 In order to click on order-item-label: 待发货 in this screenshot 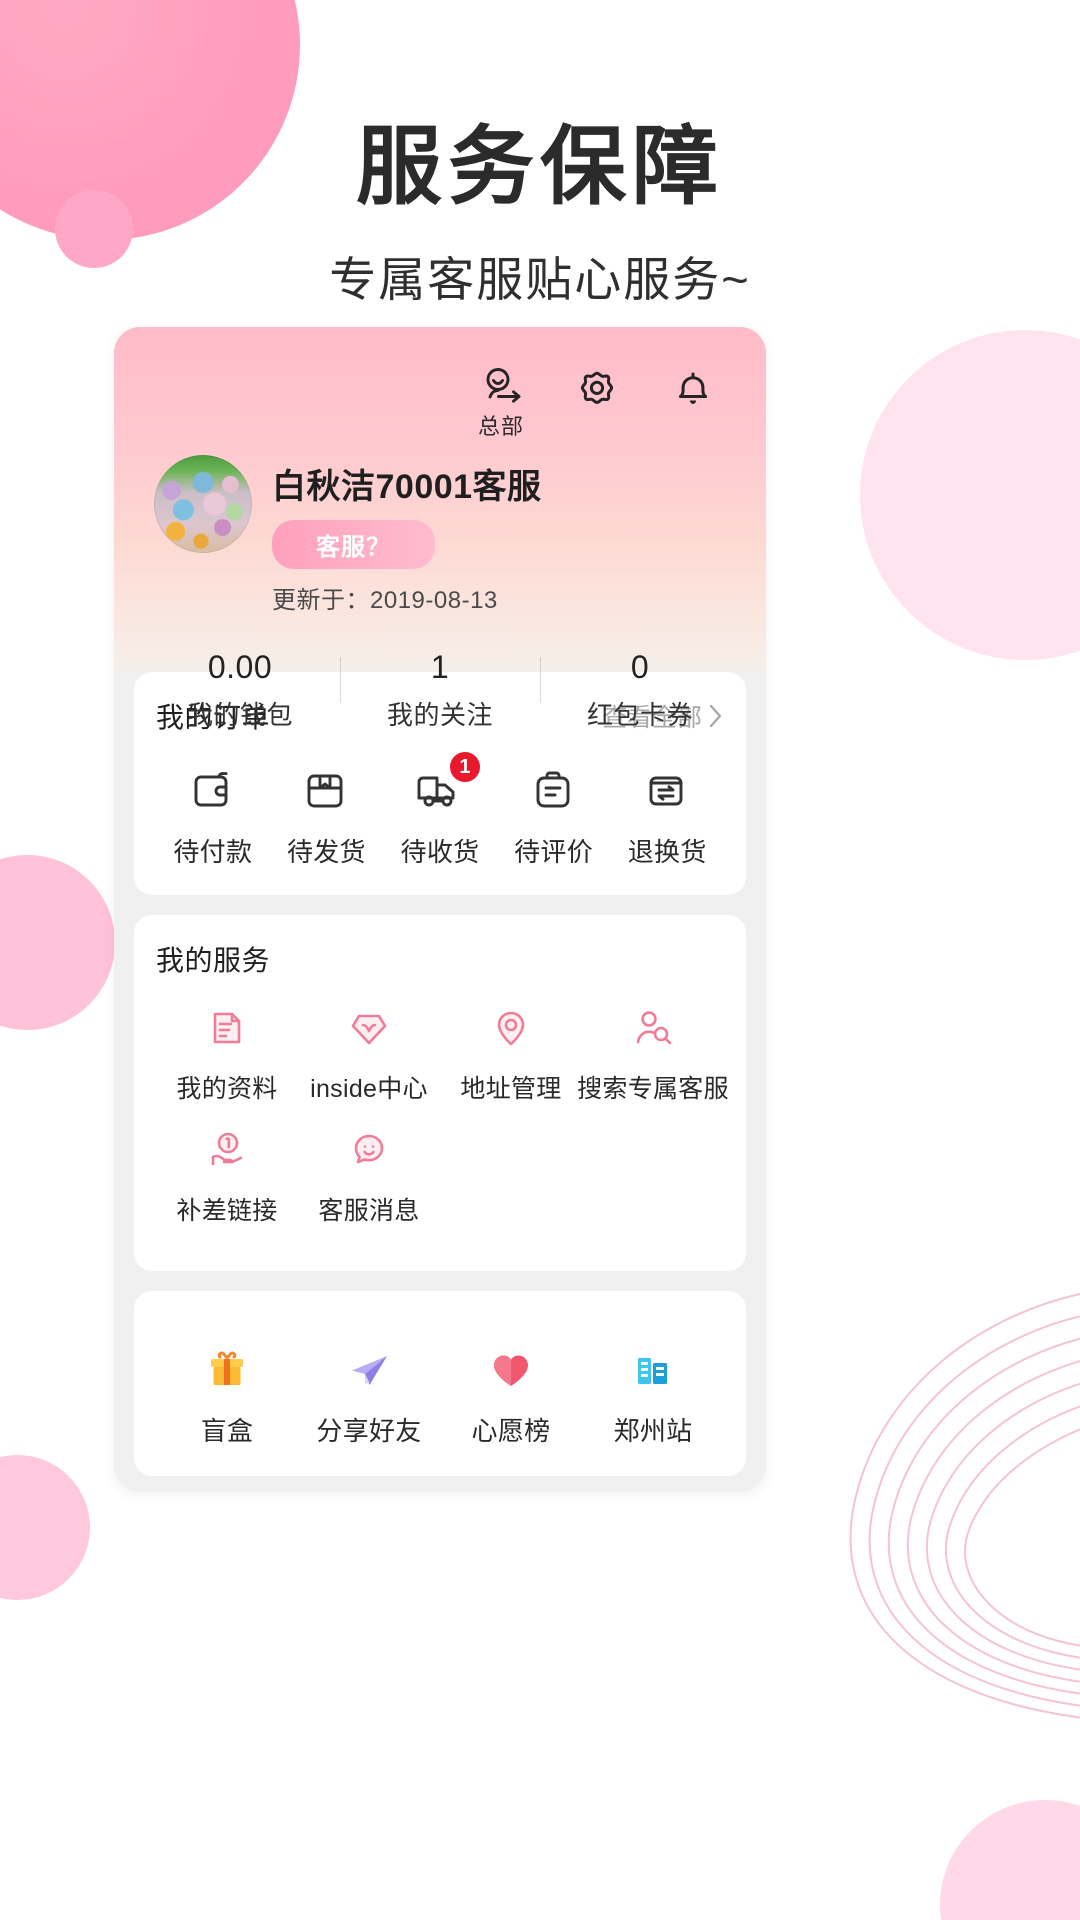, I will do `click(326, 852)`.